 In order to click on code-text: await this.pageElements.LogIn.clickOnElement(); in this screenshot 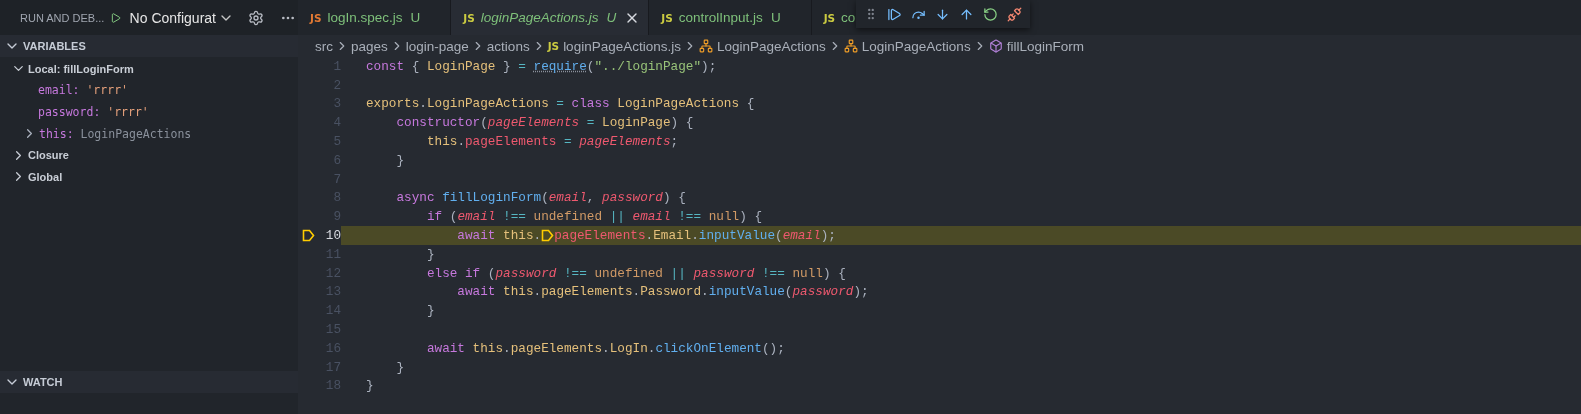, I will do `click(605, 348)`.